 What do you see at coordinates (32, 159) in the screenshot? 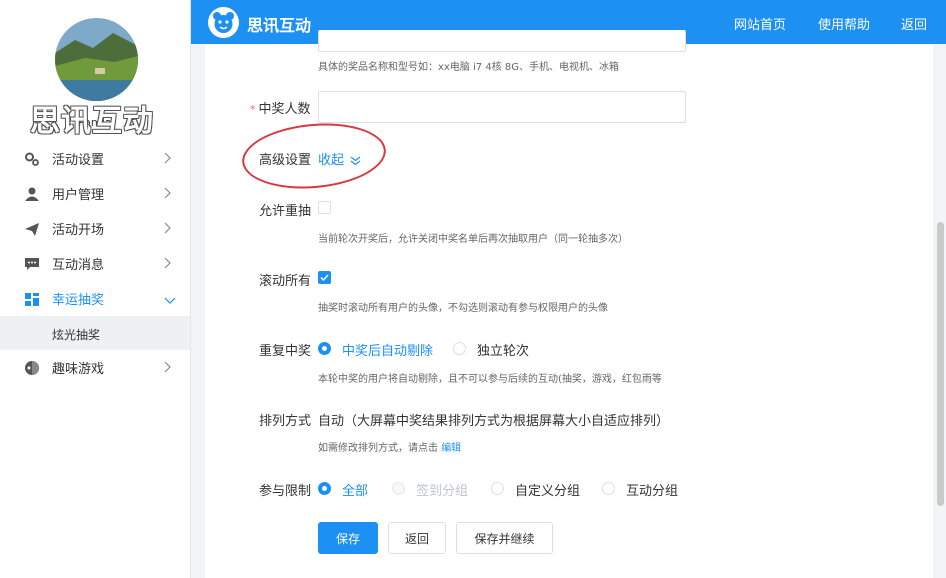
I see `gears-icon` at bounding box center [32, 159].